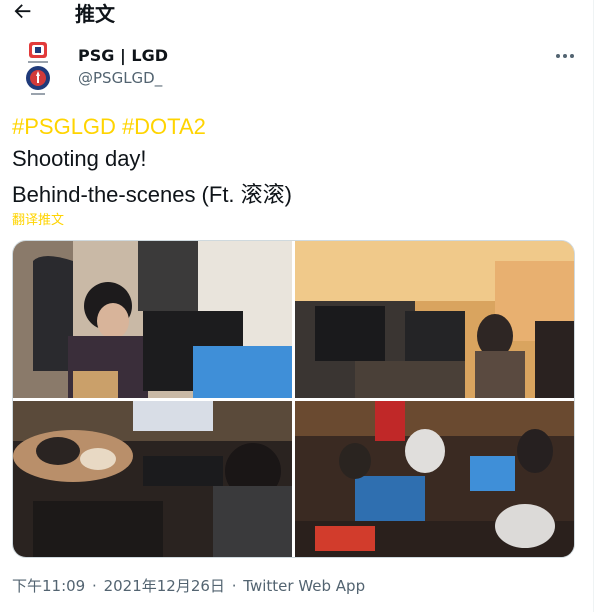 Image resolution: width=599 pixels, height=612 pixels. Describe the element at coordinates (164, 586) in the screenshot. I see `tweet-date: 2021年12月26日` at that location.